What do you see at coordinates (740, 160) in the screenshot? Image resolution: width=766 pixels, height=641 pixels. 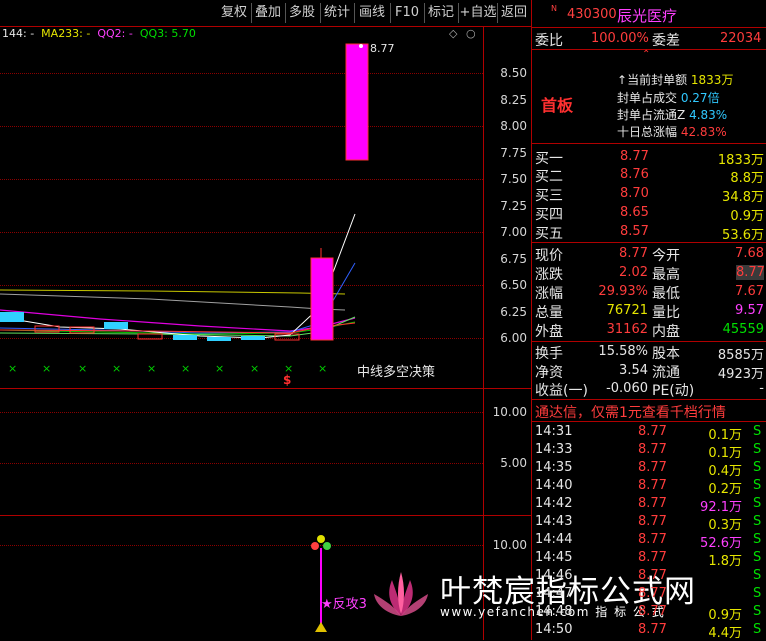 I see `bid-volume: 1833万` at bounding box center [740, 160].